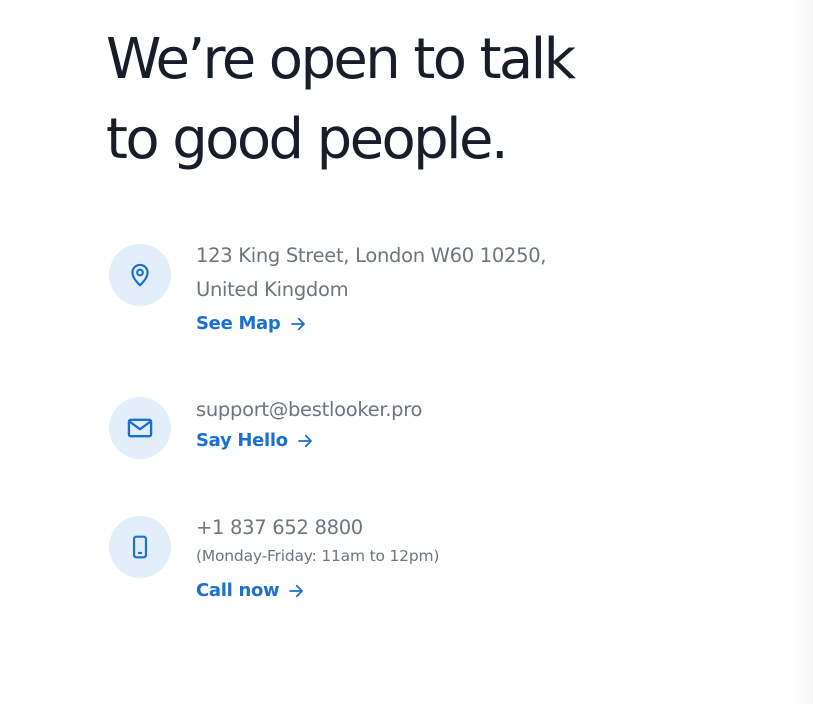 The image size is (813, 704). What do you see at coordinates (272, 289) in the screenshot?
I see `address-line-2: United Kingdom` at bounding box center [272, 289].